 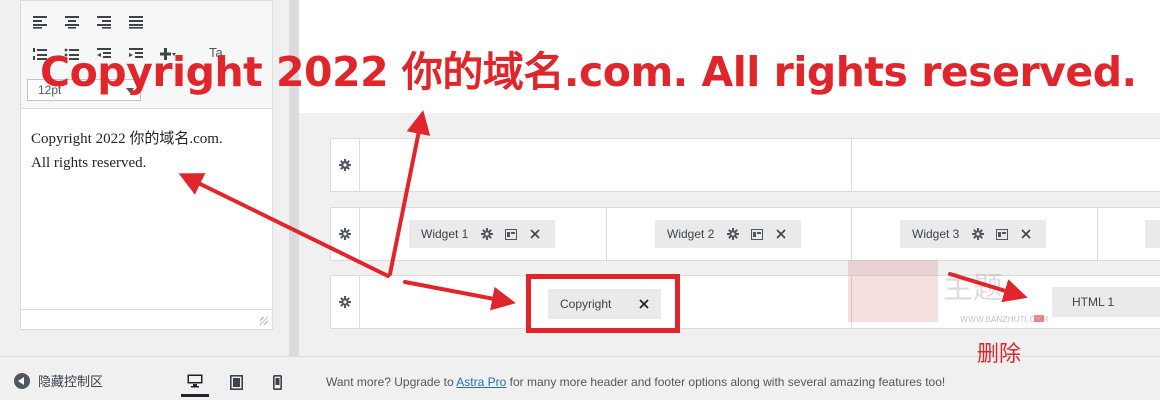 I want to click on collapse-sidebar-button: 隐藏控制区, so click(x=58, y=380).